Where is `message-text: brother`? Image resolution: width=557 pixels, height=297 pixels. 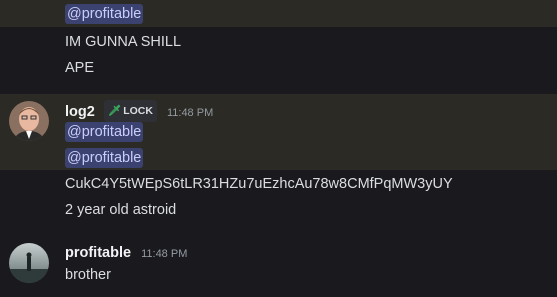
message-text: brother is located at coordinates (88, 275).